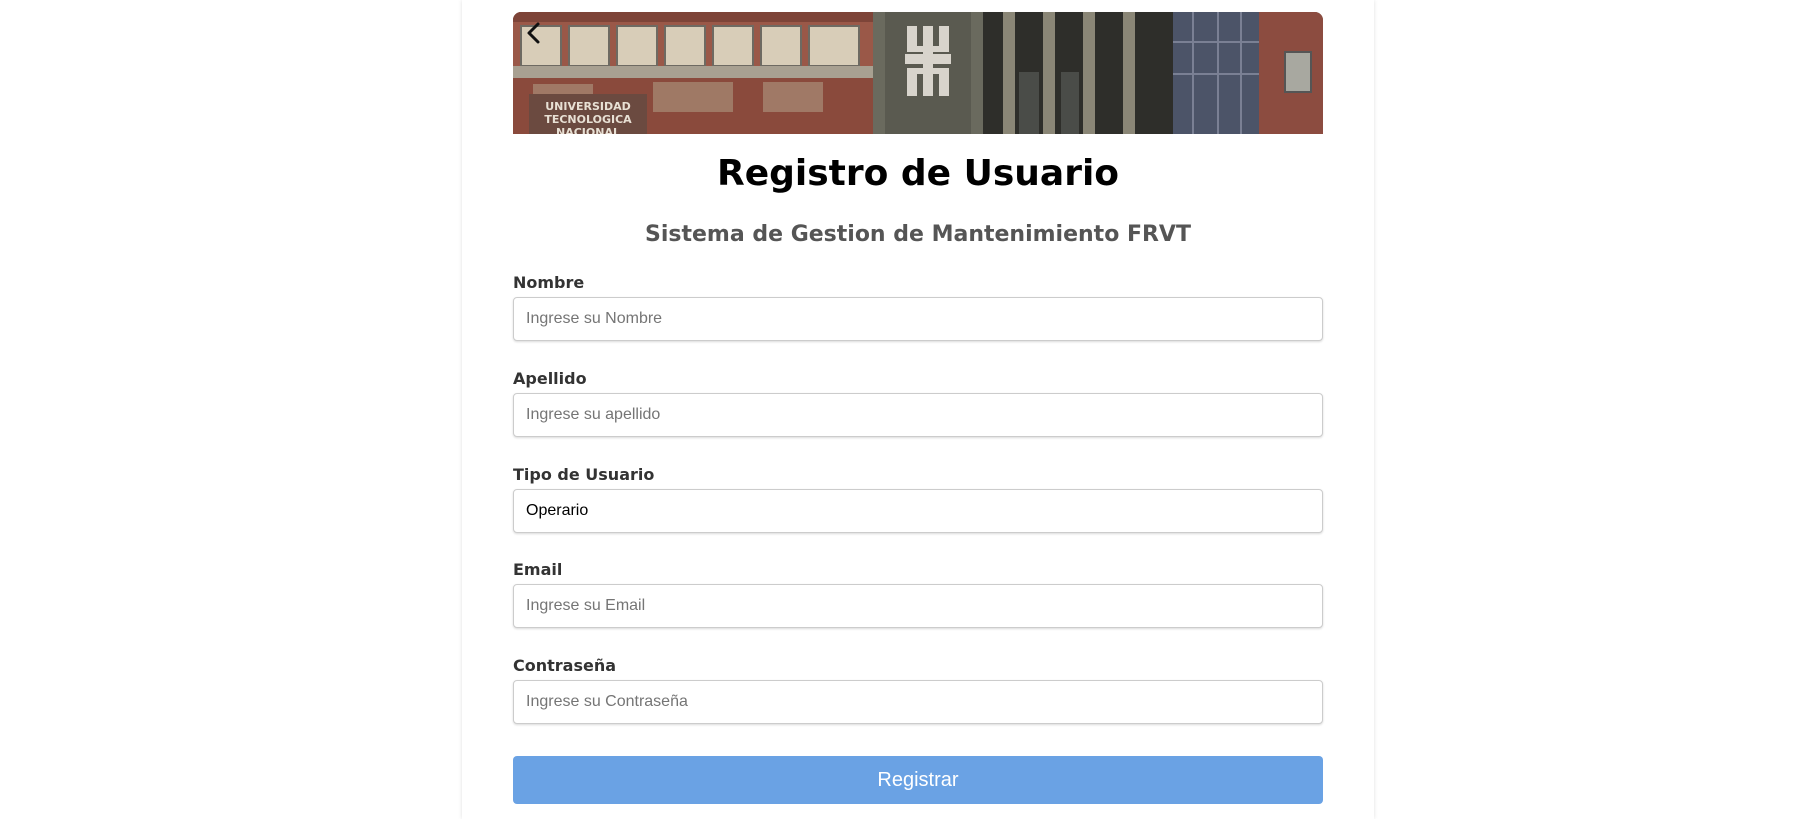 The image size is (1799, 819). Describe the element at coordinates (918, 319) in the screenshot. I see `nombre-input` at that location.